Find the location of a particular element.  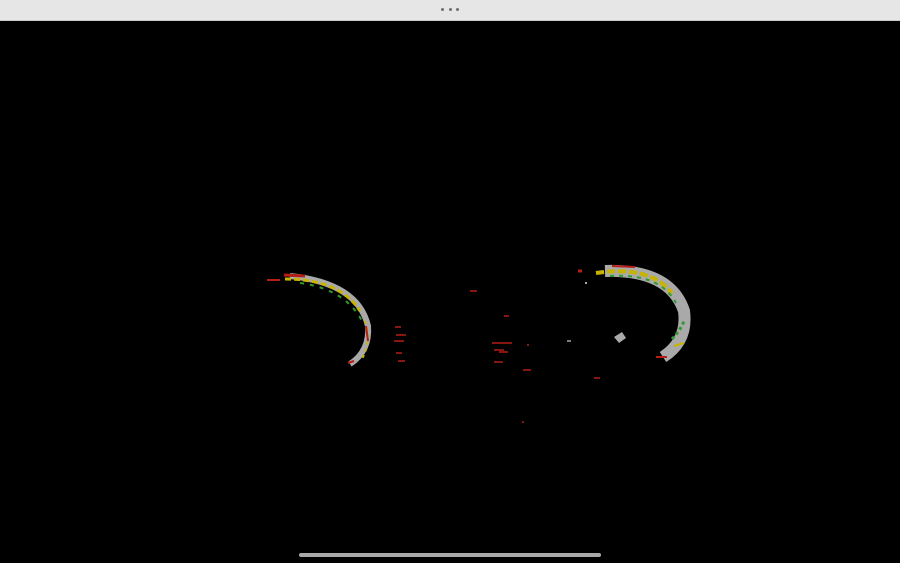

more-options-icon is located at coordinates (450, 9).